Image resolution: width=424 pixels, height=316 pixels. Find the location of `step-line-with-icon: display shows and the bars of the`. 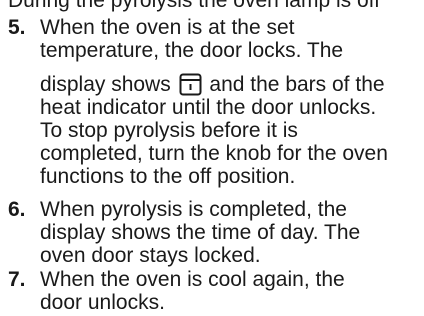

step-line-with-icon: display shows and the bars of the is located at coordinates (229, 84).